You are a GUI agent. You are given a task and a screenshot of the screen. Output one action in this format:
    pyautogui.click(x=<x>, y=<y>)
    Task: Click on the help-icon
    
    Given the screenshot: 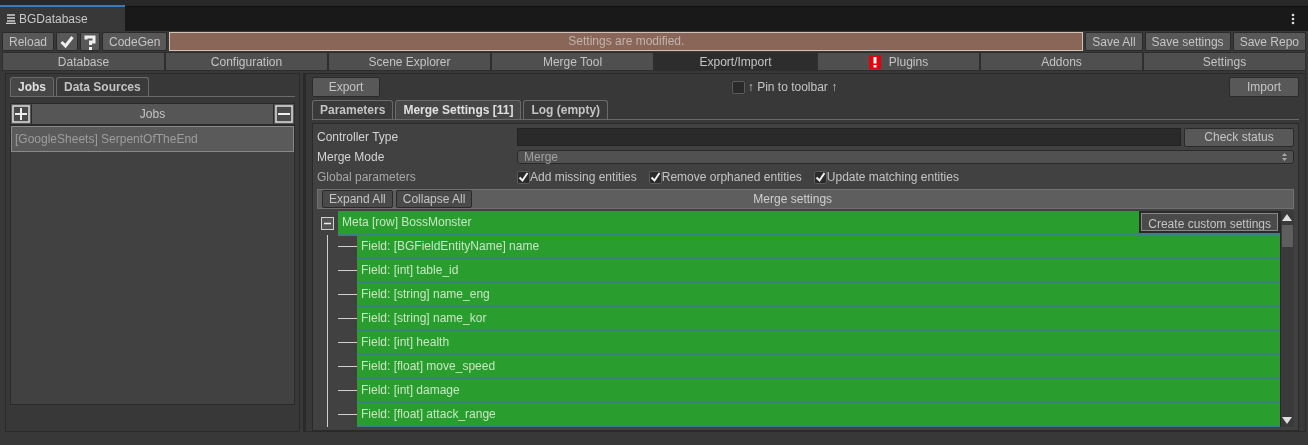 What is the action you would take?
    pyautogui.click(x=90, y=41)
    